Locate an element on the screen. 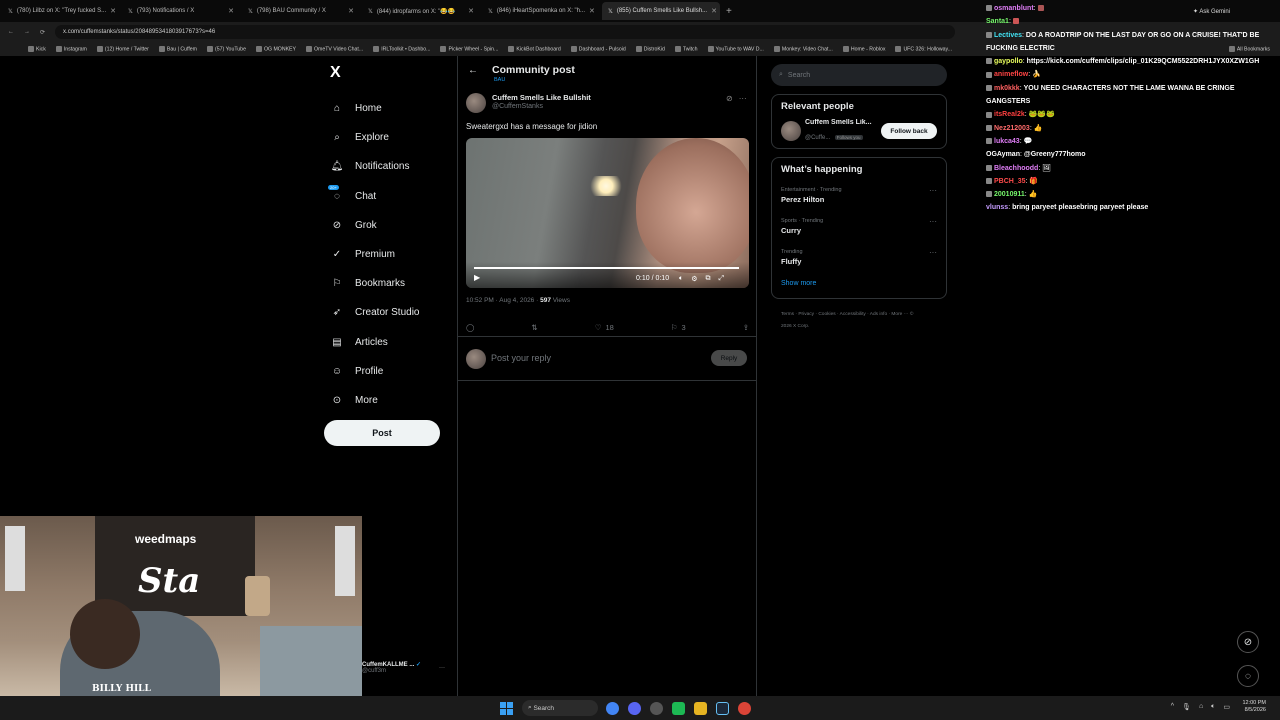 Image resolution: width=1280 pixels, height=720 pixels. grok-icon: ⊘ is located at coordinates (729, 98).